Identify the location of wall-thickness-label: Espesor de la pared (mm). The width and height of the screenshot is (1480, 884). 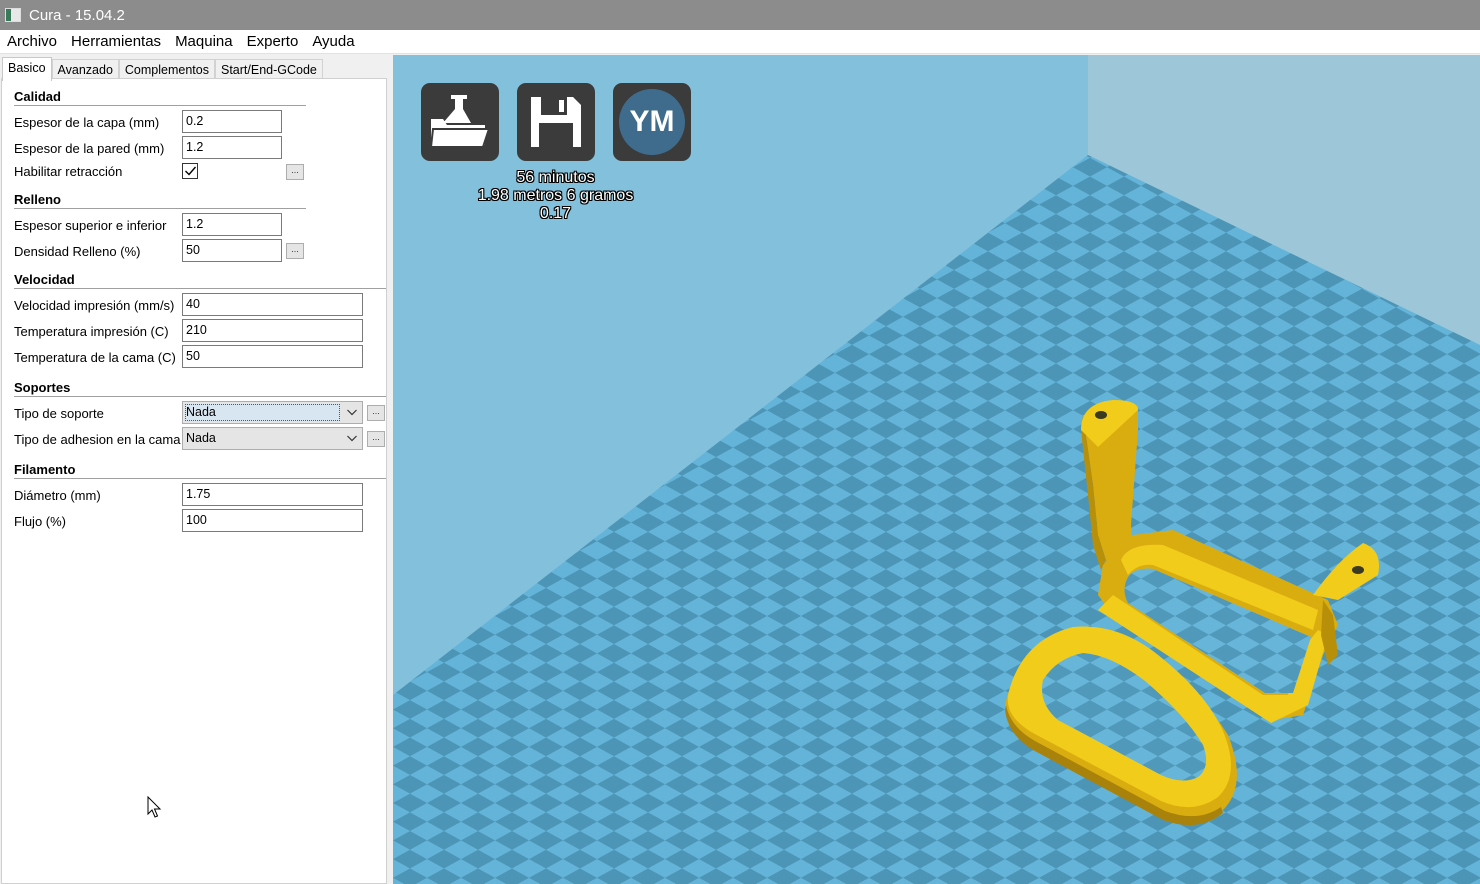
(89, 148).